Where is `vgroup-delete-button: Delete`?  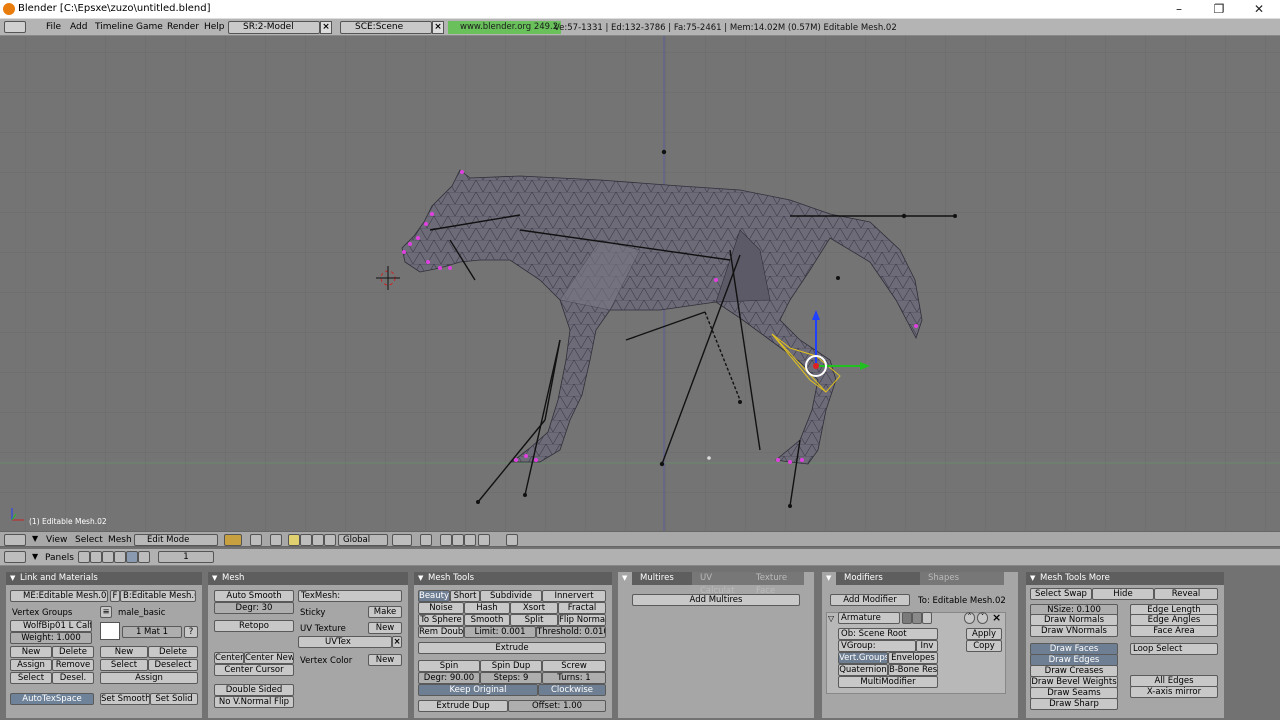 vgroup-delete-button: Delete is located at coordinates (73, 652).